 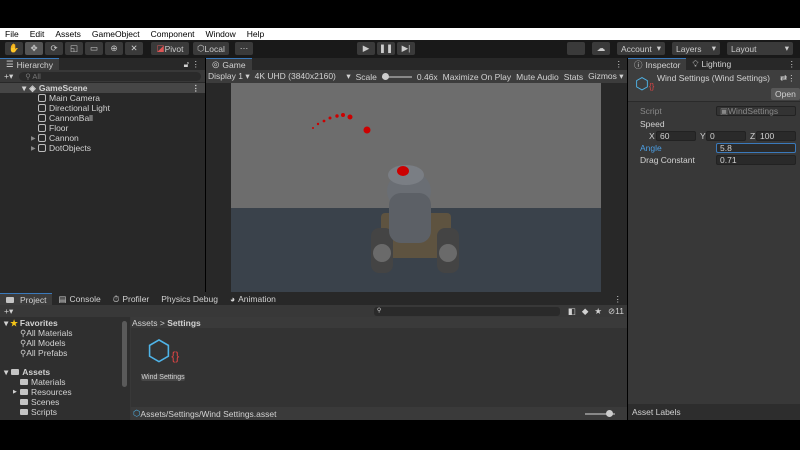 What do you see at coordinates (102, 148) in the screenshot?
I see `hierarchy-item: ▶ DotObjects` at bounding box center [102, 148].